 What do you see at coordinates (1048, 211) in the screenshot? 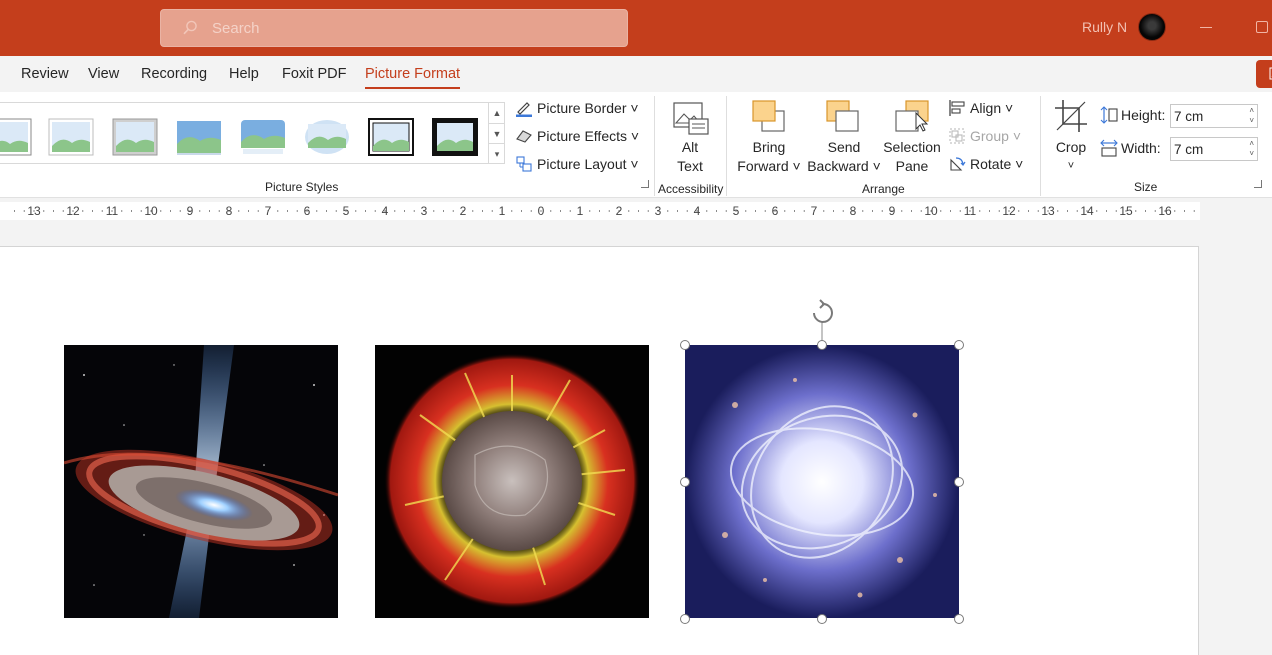
I see `ruler-label: 13` at bounding box center [1048, 211].